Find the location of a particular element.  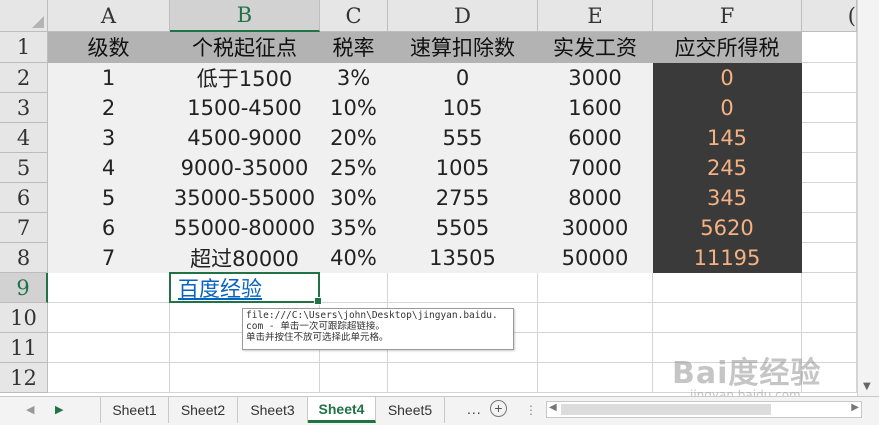

row-header-1: 1 is located at coordinates (24, 47).